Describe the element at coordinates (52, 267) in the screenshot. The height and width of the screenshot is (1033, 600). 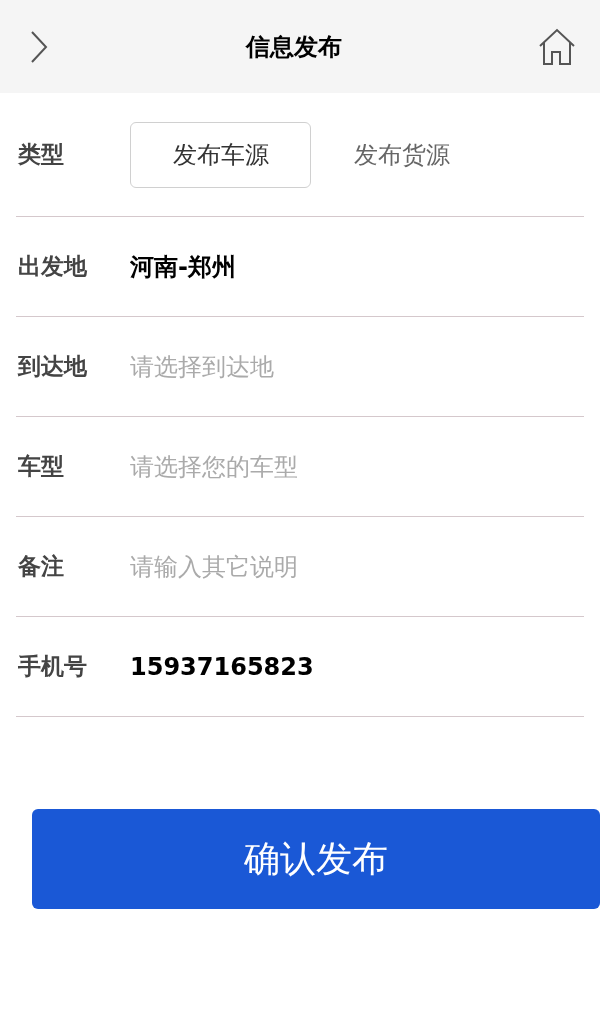
I see `field-label: 出发地` at that location.